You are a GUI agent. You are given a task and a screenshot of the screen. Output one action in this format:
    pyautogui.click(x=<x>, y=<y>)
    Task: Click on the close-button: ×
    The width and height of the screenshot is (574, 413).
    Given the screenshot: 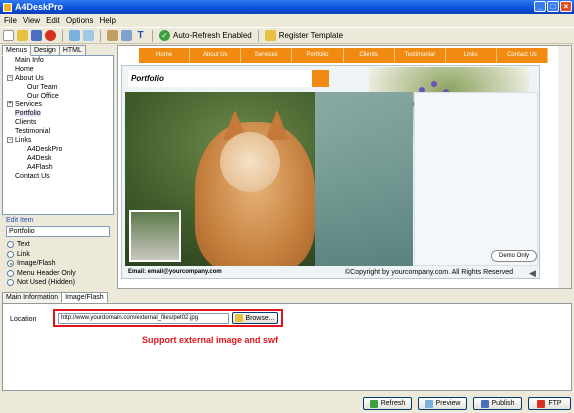 What is the action you would take?
    pyautogui.click(x=566, y=6)
    